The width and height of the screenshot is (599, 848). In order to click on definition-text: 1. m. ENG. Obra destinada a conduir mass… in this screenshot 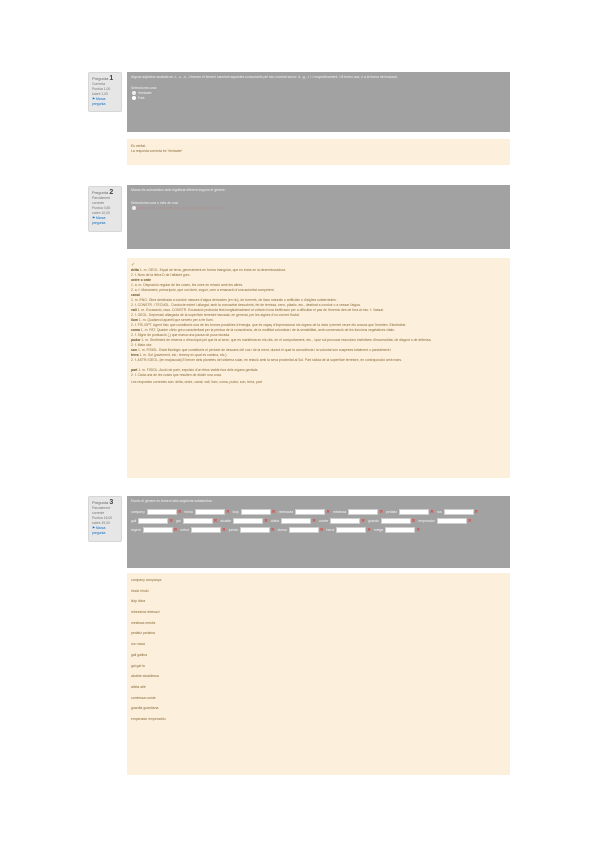, I will do `click(234, 300)`.